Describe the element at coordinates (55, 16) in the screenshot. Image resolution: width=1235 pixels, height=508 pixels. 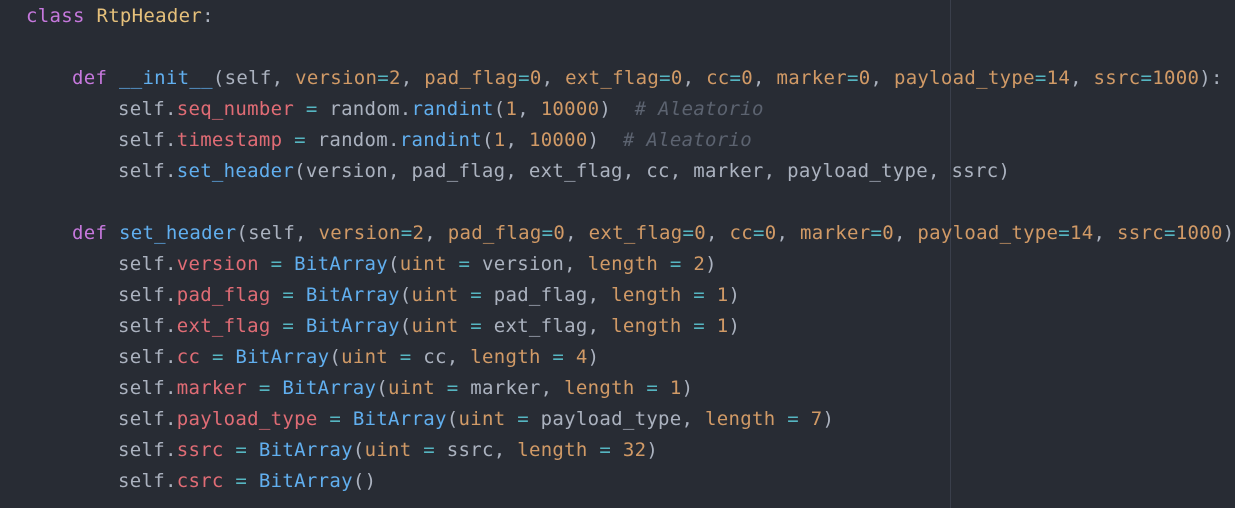
I see `keyword-class: class` at that location.